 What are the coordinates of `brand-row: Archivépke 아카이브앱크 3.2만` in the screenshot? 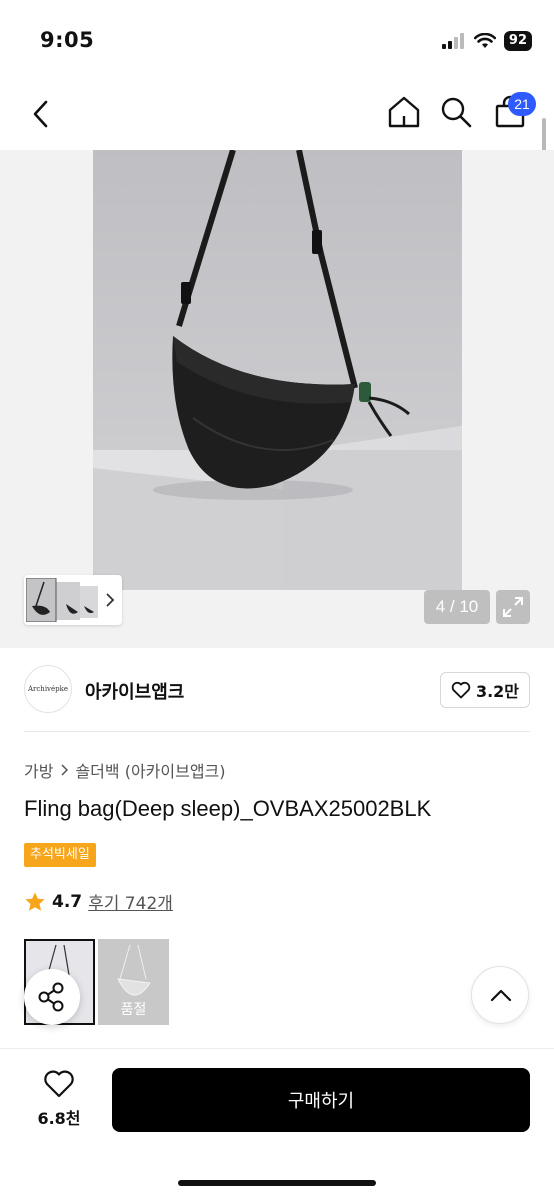 It's located at (277, 690).